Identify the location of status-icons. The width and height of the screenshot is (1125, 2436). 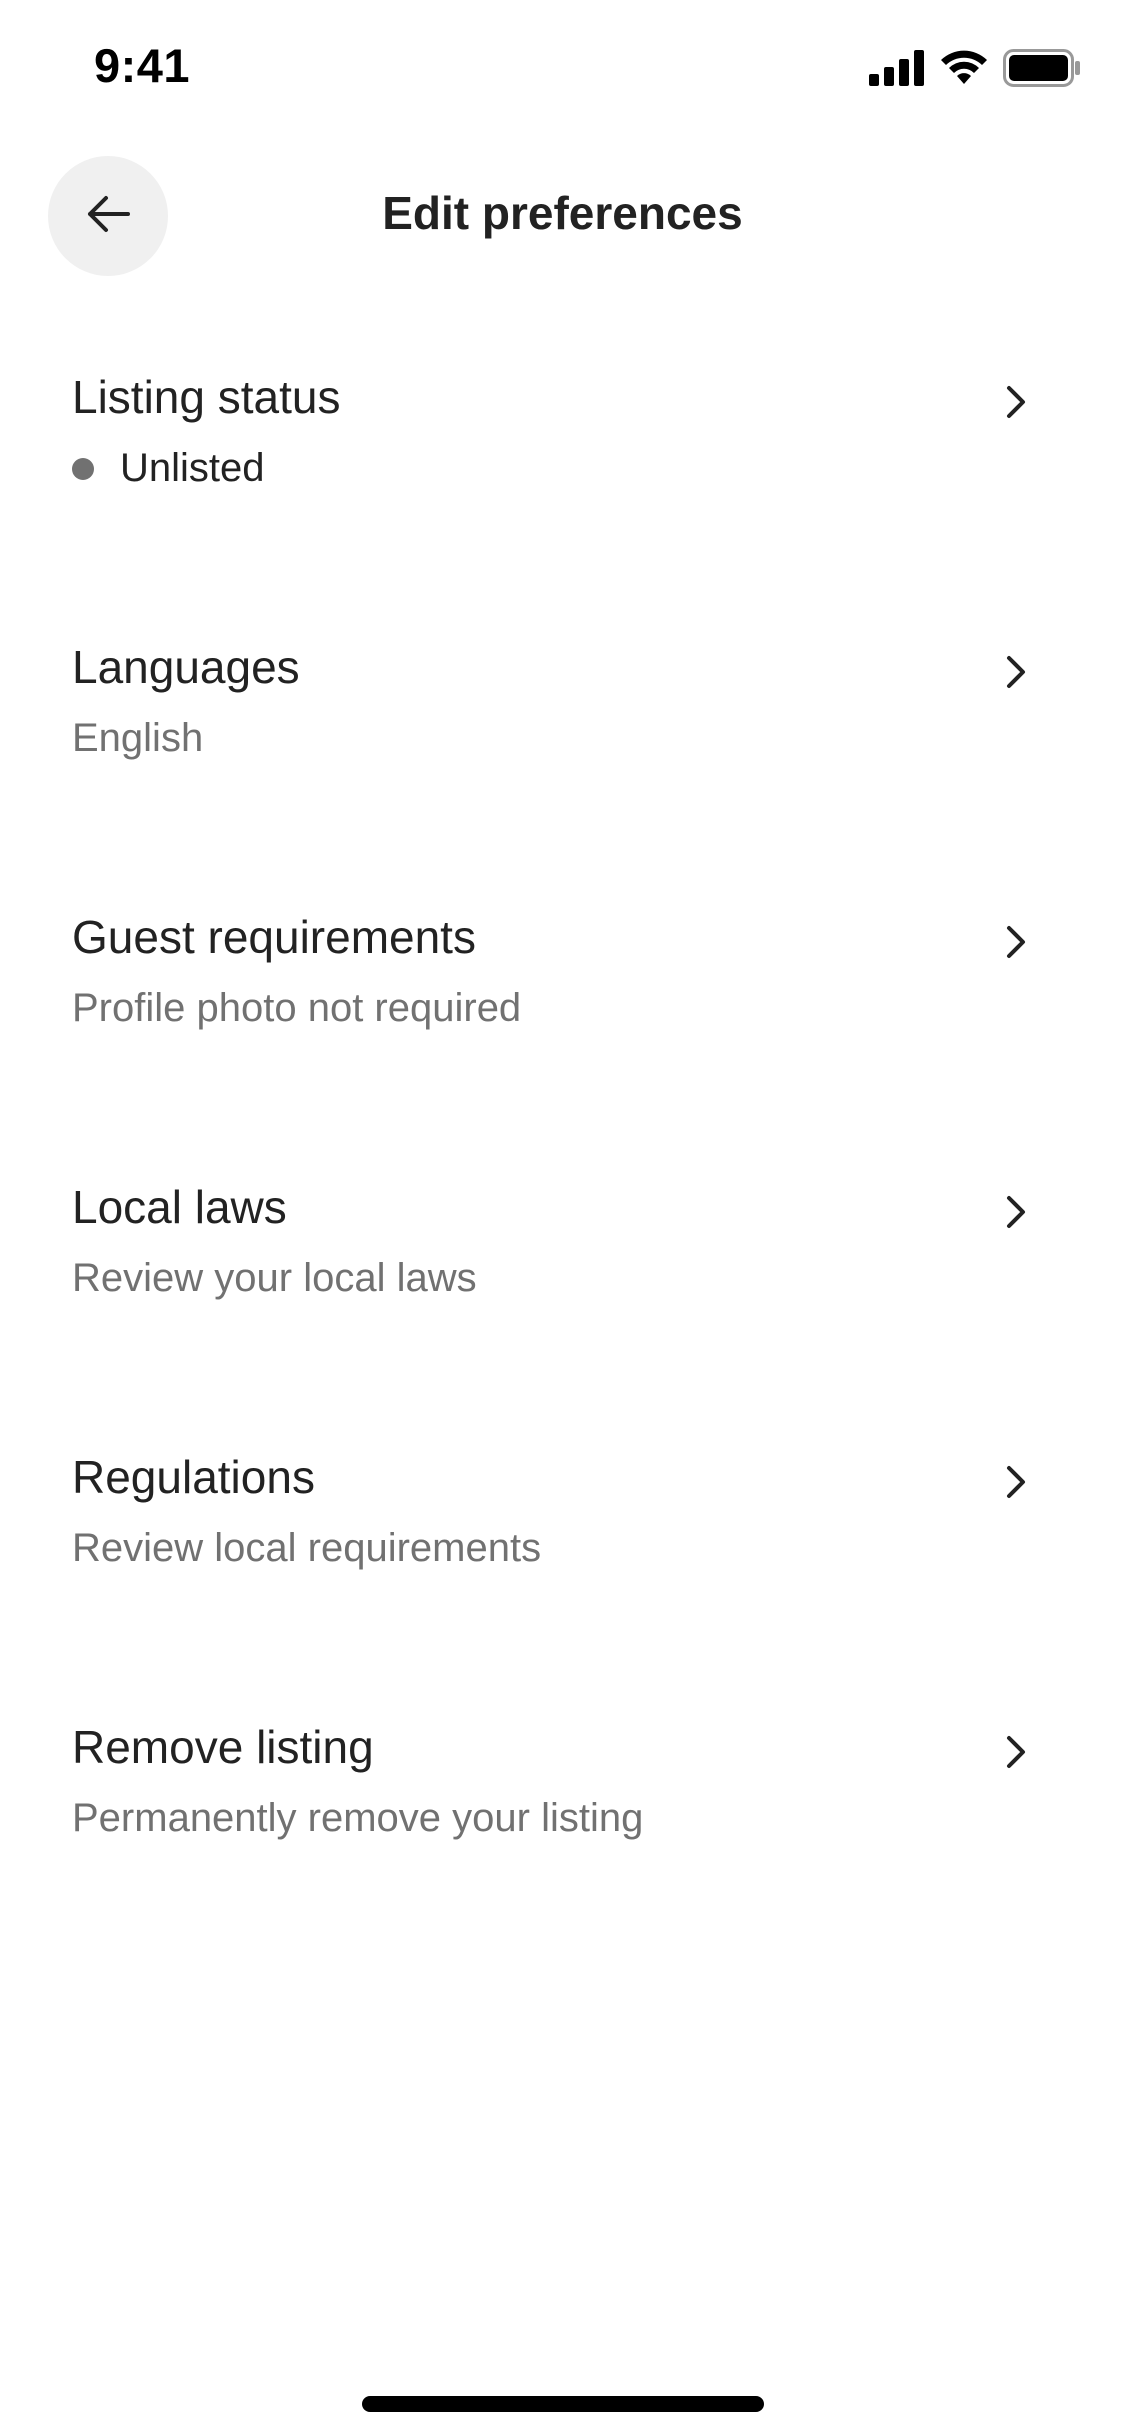
(975, 68).